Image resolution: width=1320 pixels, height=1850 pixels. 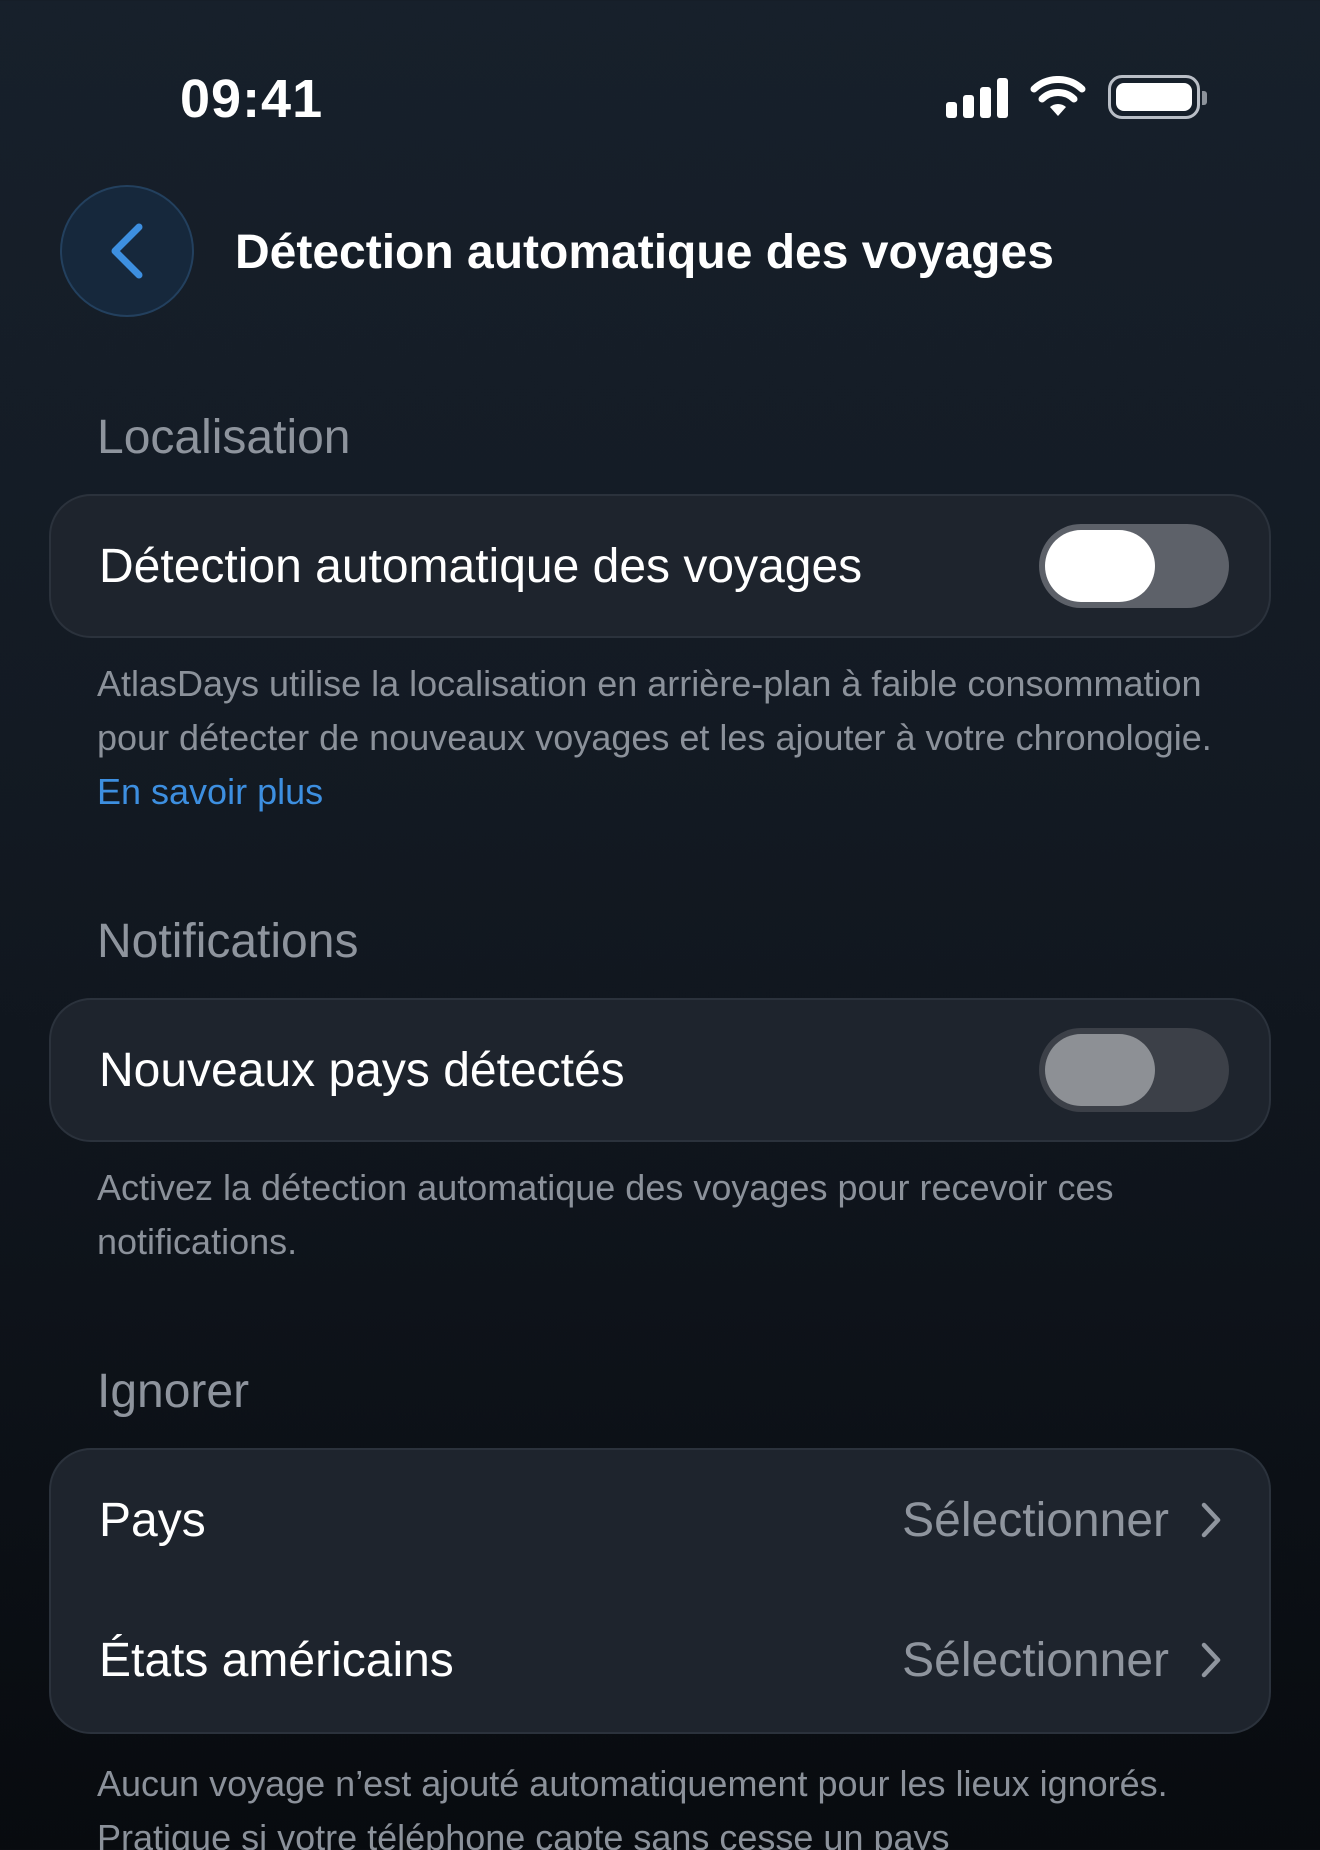 I want to click on section-header-ignore: Ignorer, so click(x=173, y=1391).